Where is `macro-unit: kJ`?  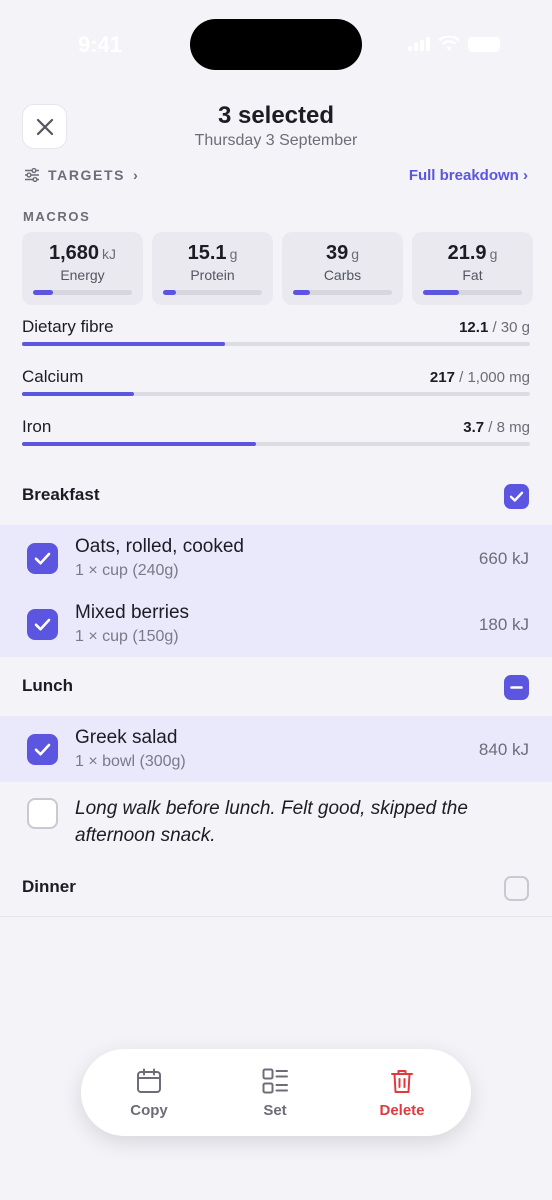 macro-unit: kJ is located at coordinates (109, 254).